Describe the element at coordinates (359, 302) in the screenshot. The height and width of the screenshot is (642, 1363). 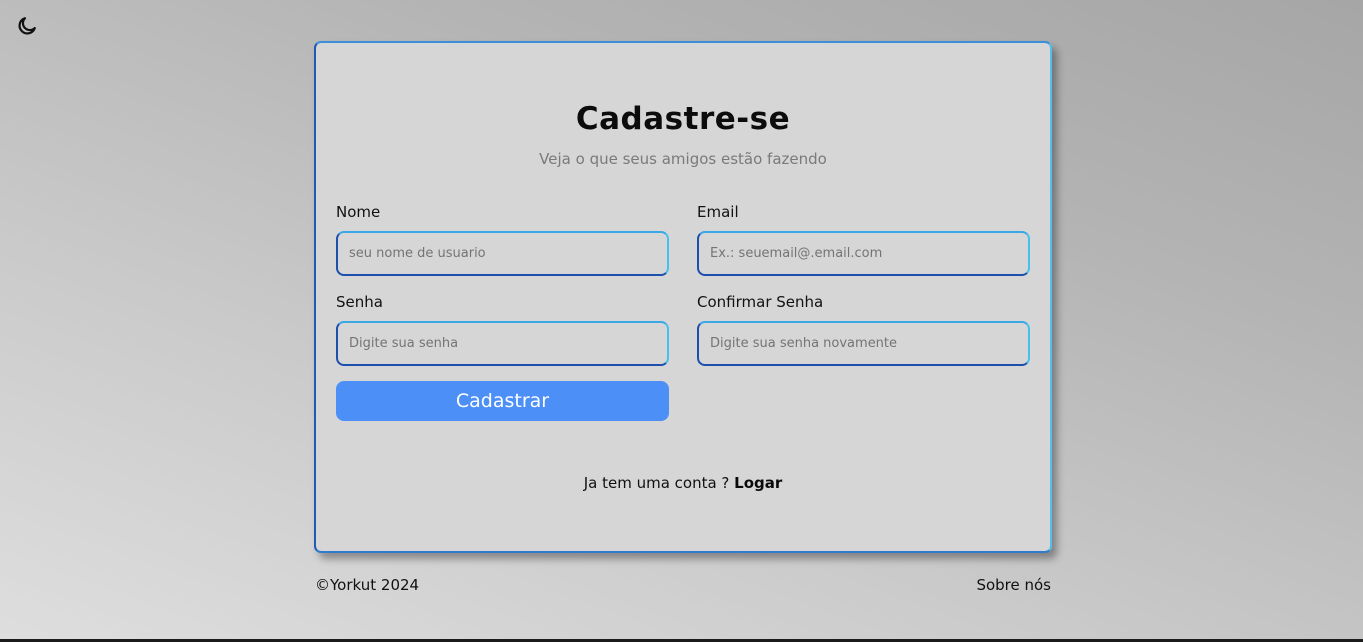
I see `senha-label: Senha` at that location.